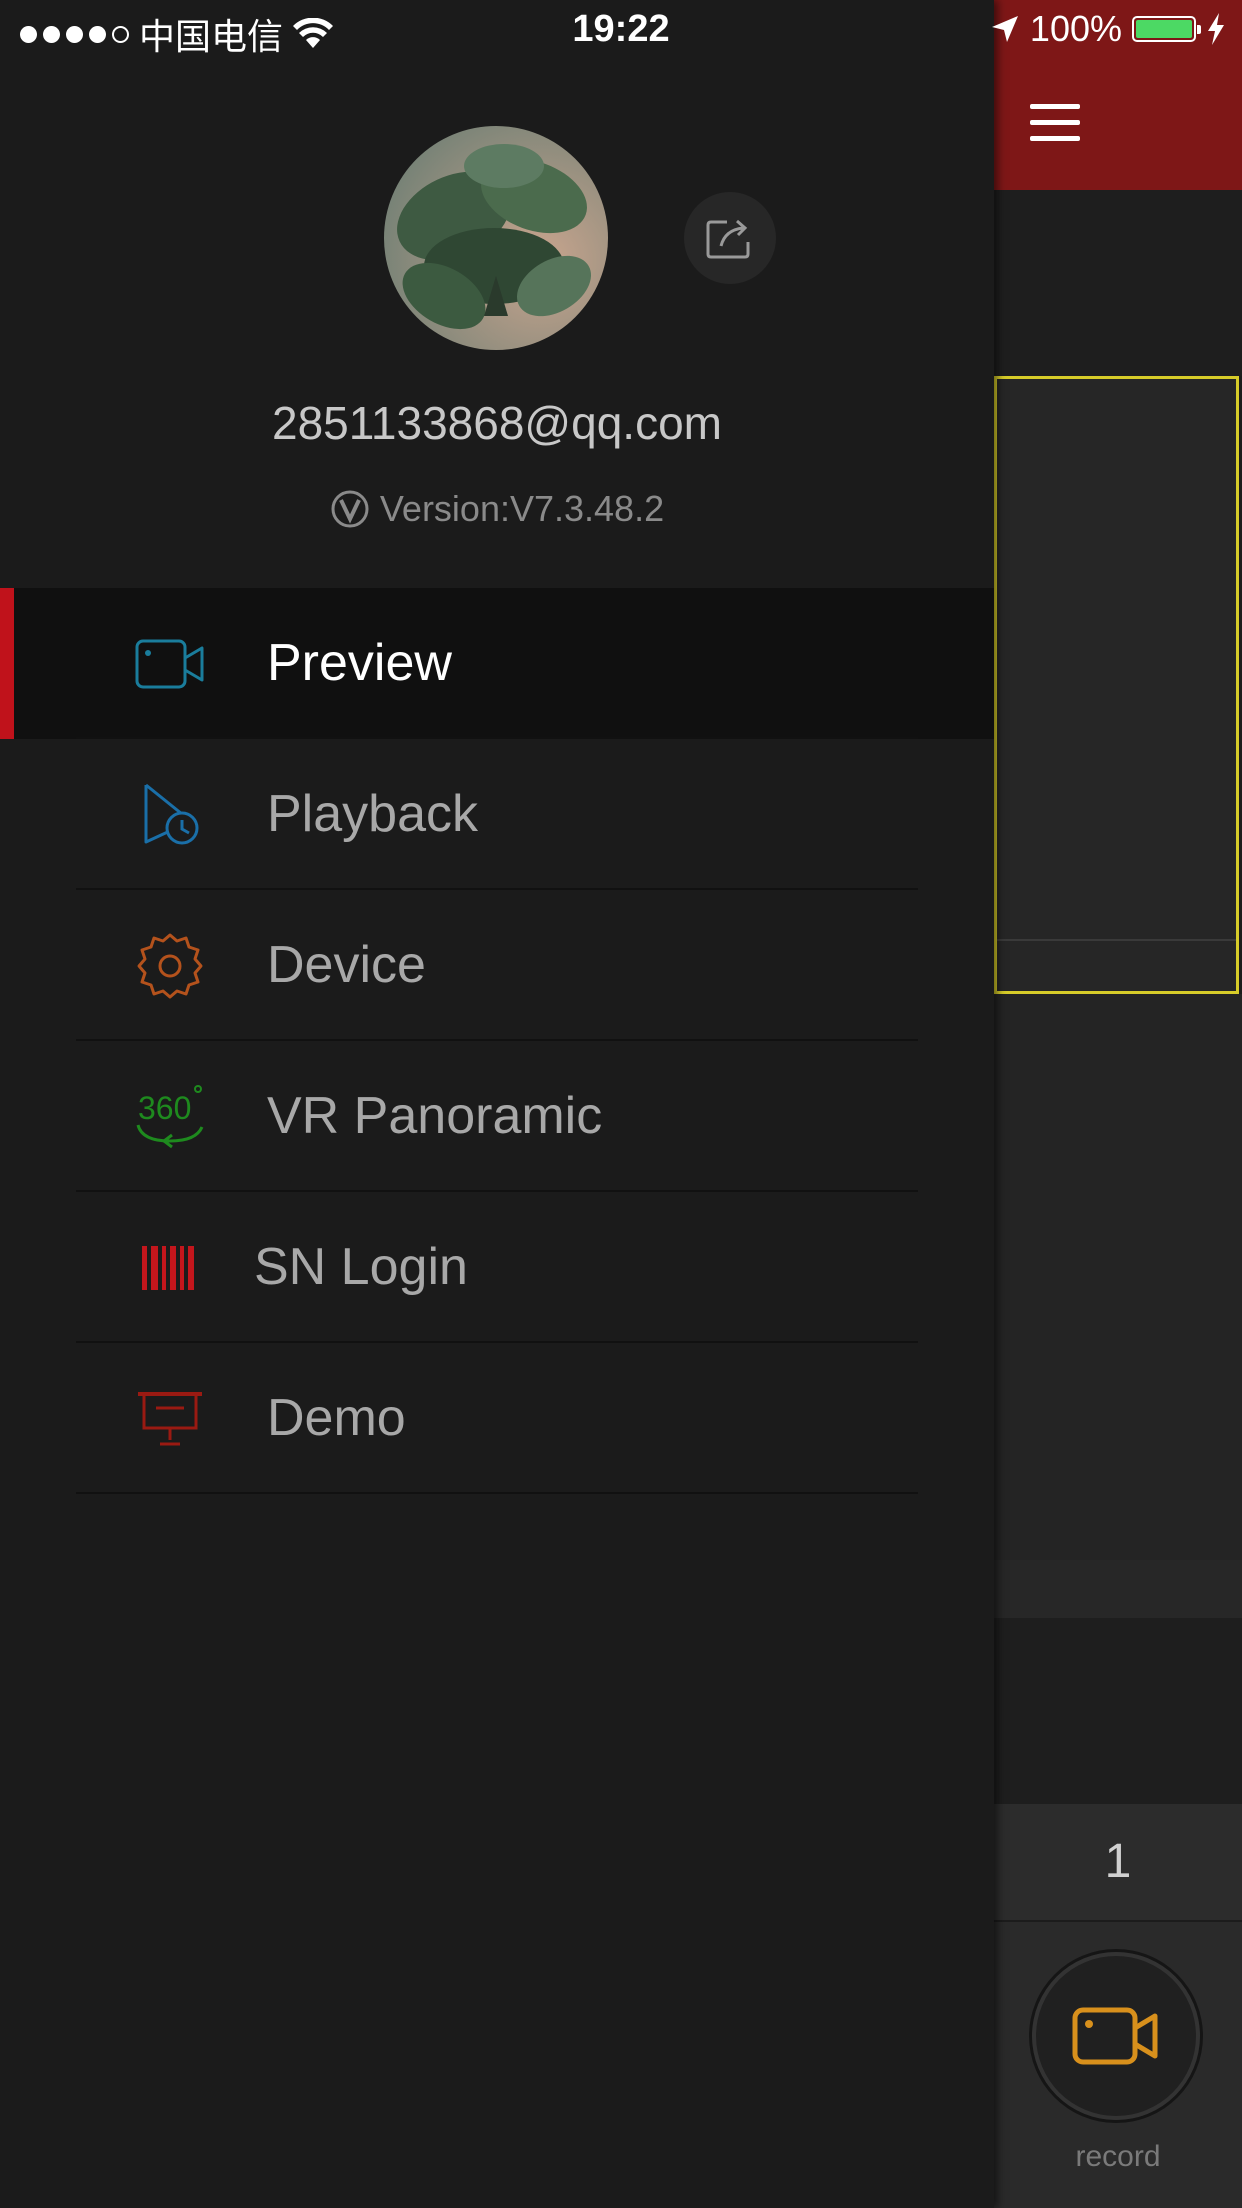 This screenshot has height=2208, width=1242. Describe the element at coordinates (1216, 29) in the screenshot. I see `charging-bolt-icon` at that location.